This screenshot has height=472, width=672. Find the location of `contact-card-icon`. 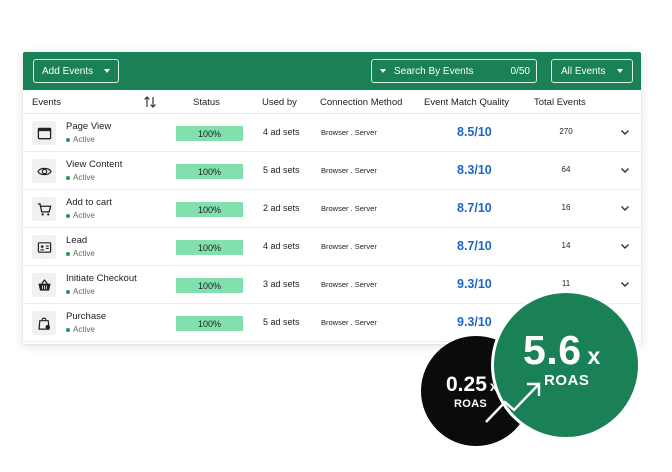

contact-card-icon is located at coordinates (44, 247).